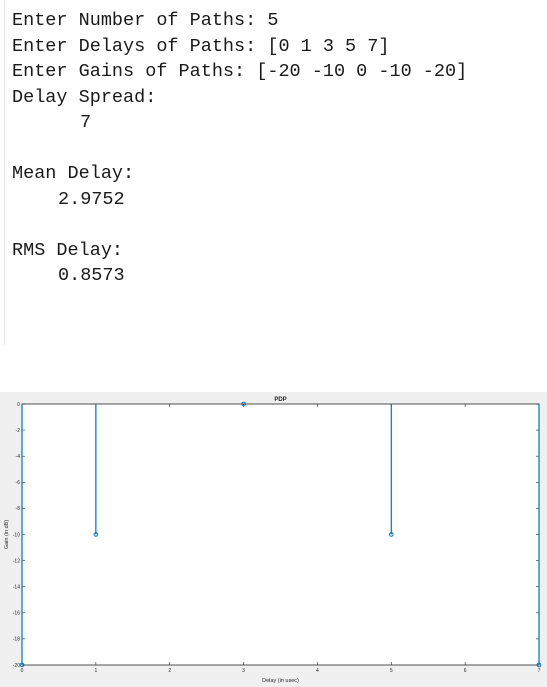  What do you see at coordinates (16, 666) in the screenshot?
I see `y-tick-label-10: -20` at bounding box center [16, 666].